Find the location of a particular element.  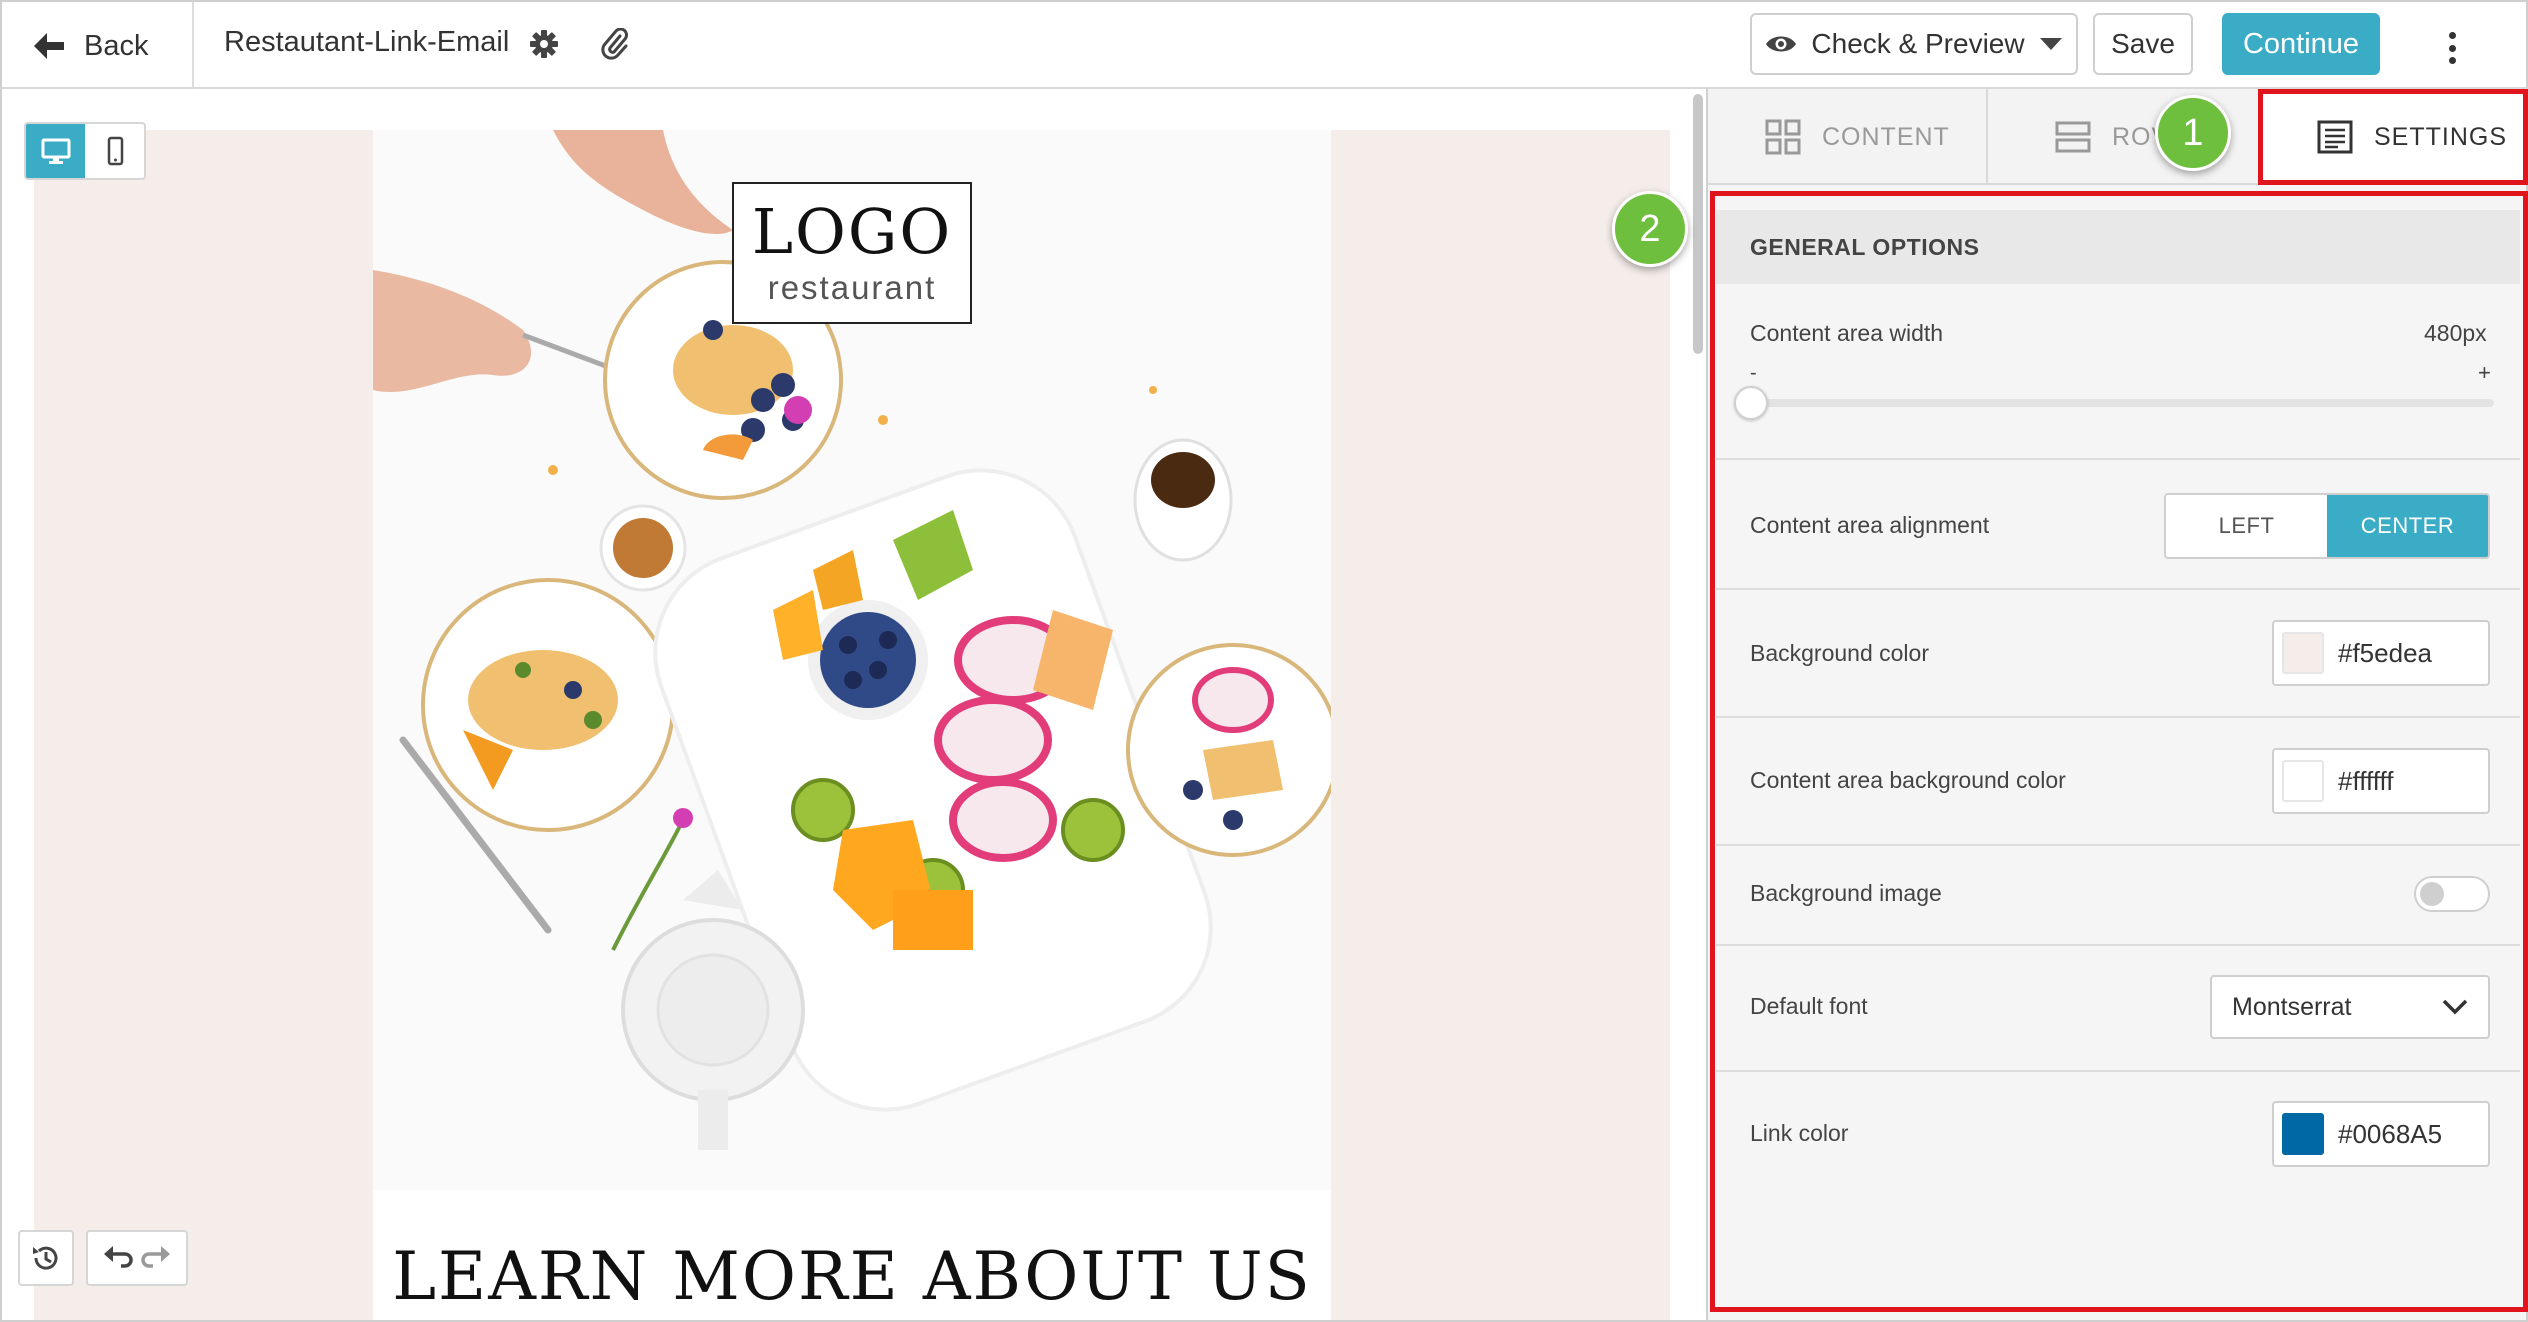

paperclip-icon is located at coordinates (615, 44).